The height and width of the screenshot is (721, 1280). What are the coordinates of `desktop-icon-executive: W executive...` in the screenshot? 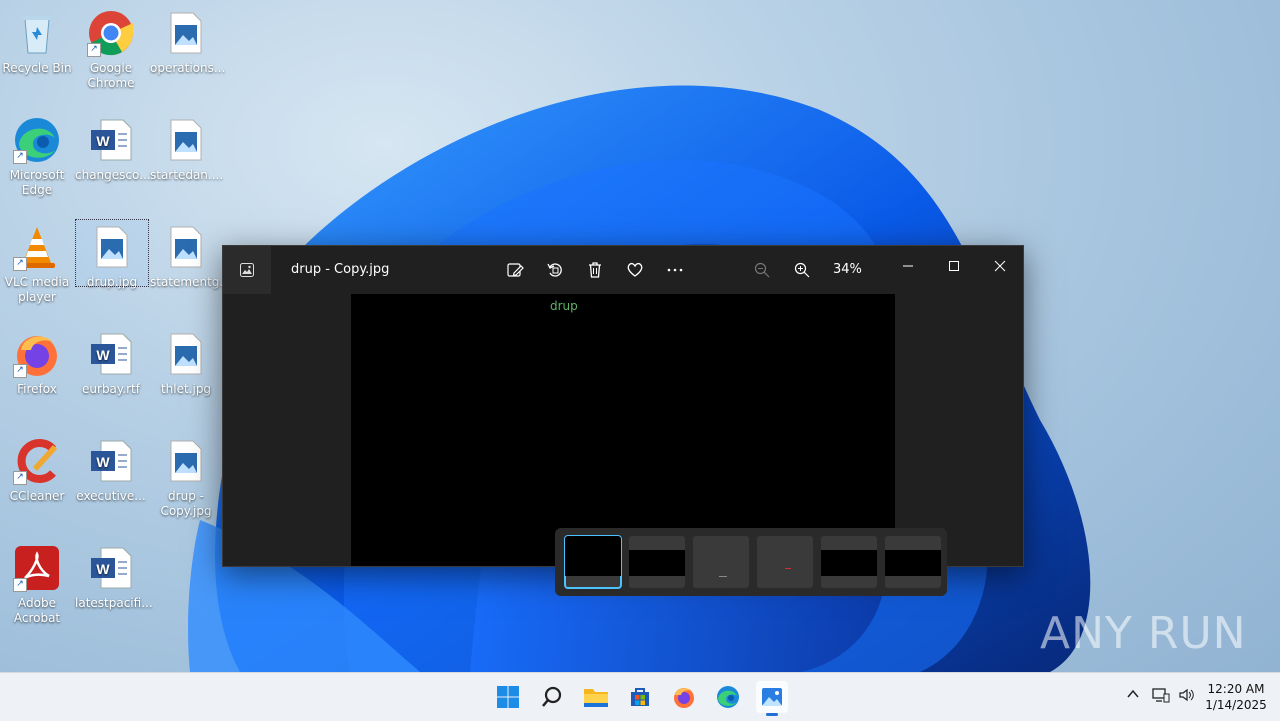 It's located at (111, 467).